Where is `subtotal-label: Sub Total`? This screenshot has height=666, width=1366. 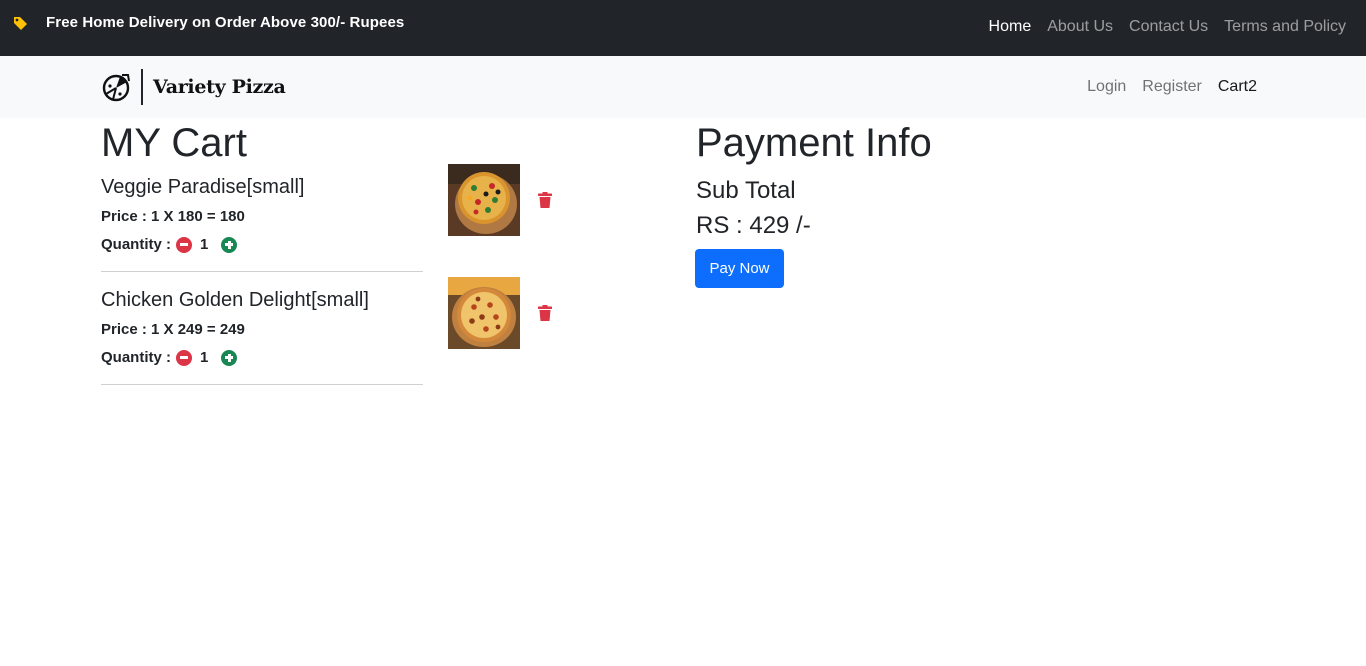 subtotal-label: Sub Total is located at coordinates (746, 190).